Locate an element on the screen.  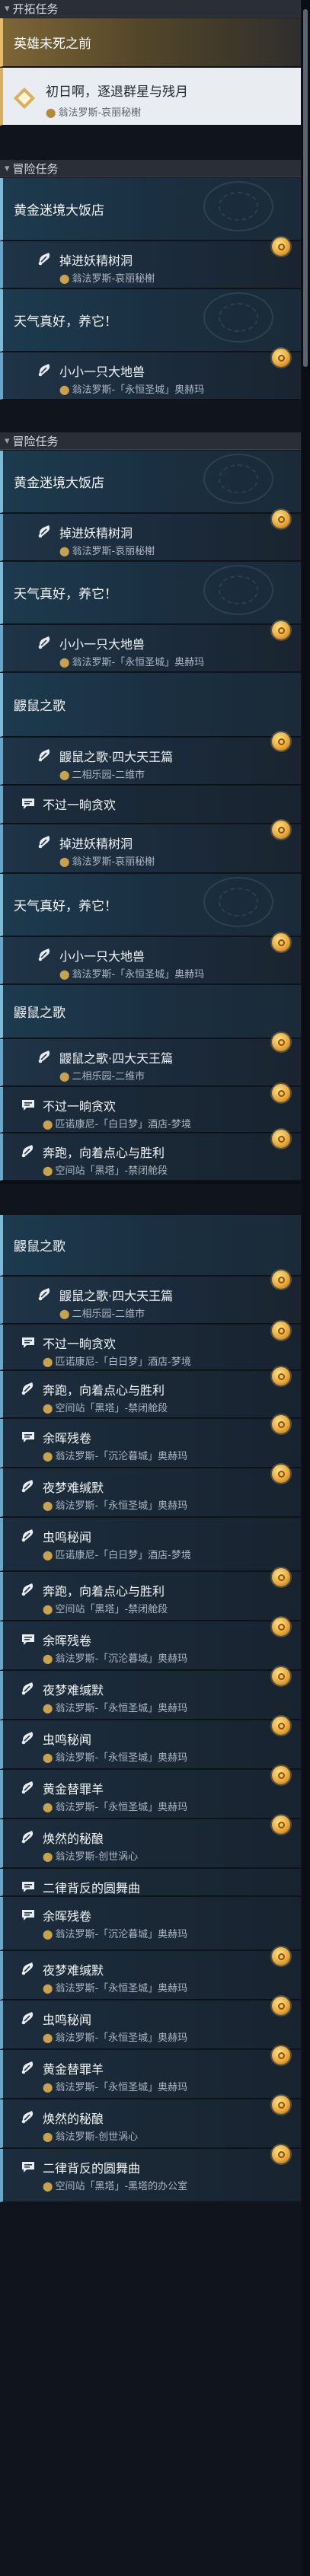
quest-location: ⬤ 翁法罗斯-创世涡心 is located at coordinates (90, 2135).